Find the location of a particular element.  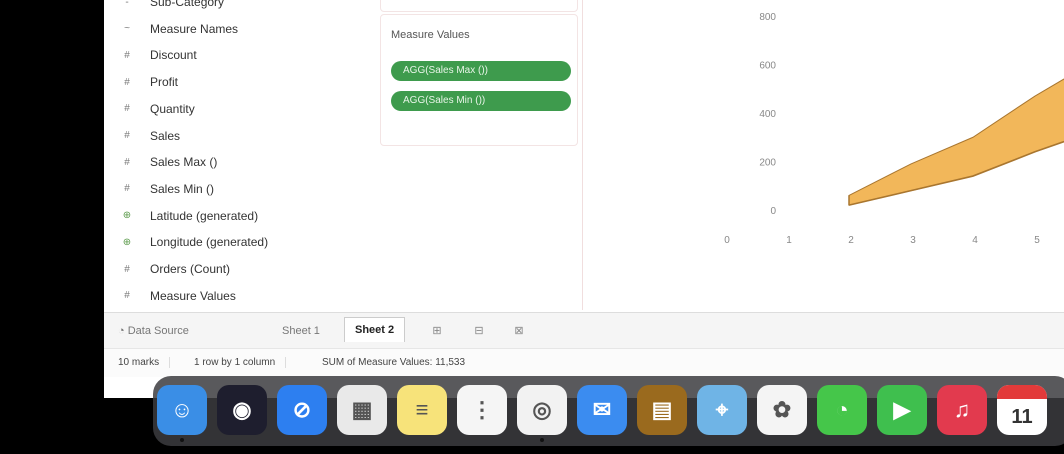

field-item: # Quantity is located at coordinates (156, 109).